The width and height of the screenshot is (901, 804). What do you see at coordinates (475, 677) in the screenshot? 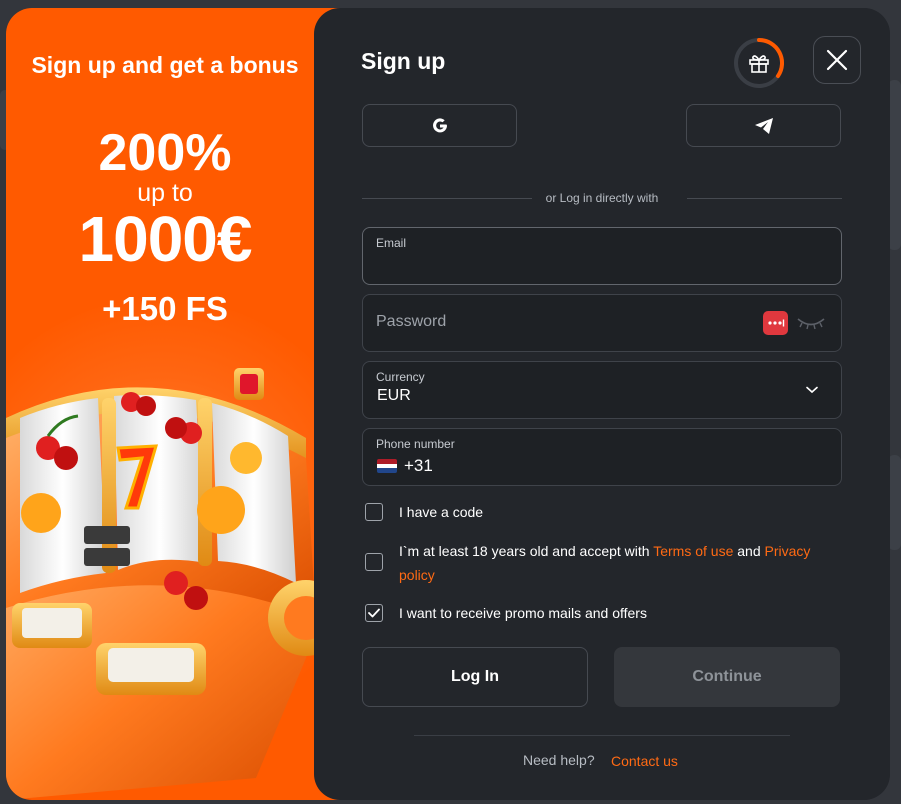
I see `login-button: Log In` at bounding box center [475, 677].